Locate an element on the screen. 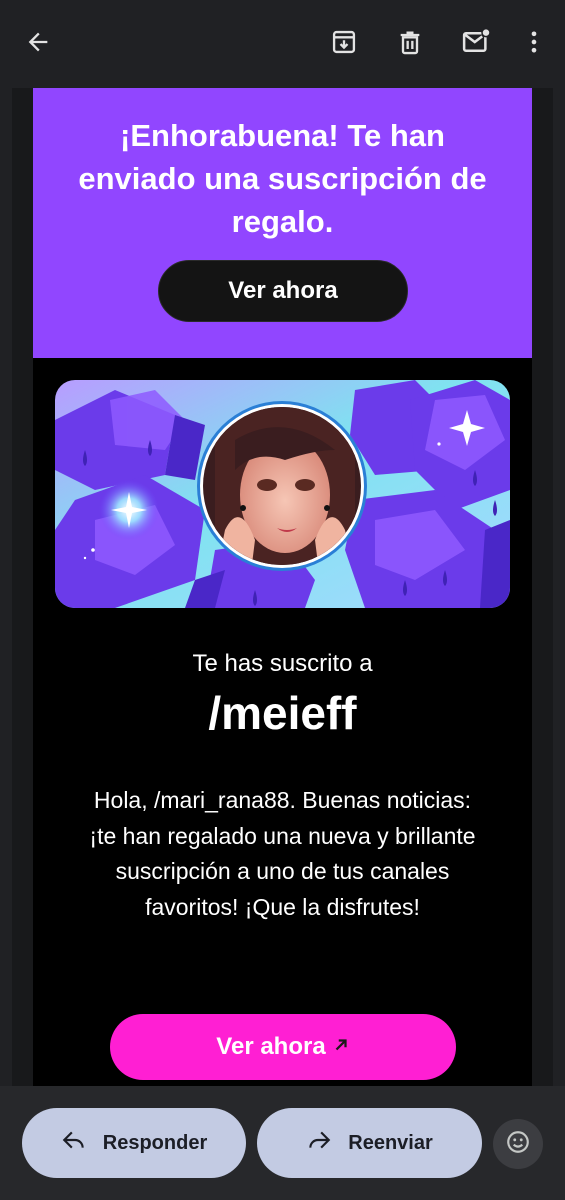 The image size is (565, 1200). archive-icon is located at coordinates (344, 42).